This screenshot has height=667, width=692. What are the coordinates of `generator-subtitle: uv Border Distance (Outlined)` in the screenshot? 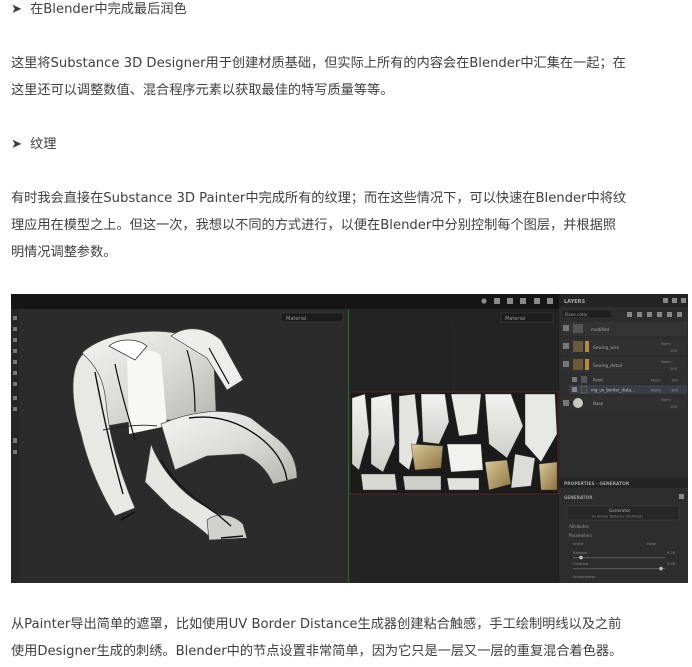 It's located at (617, 517).